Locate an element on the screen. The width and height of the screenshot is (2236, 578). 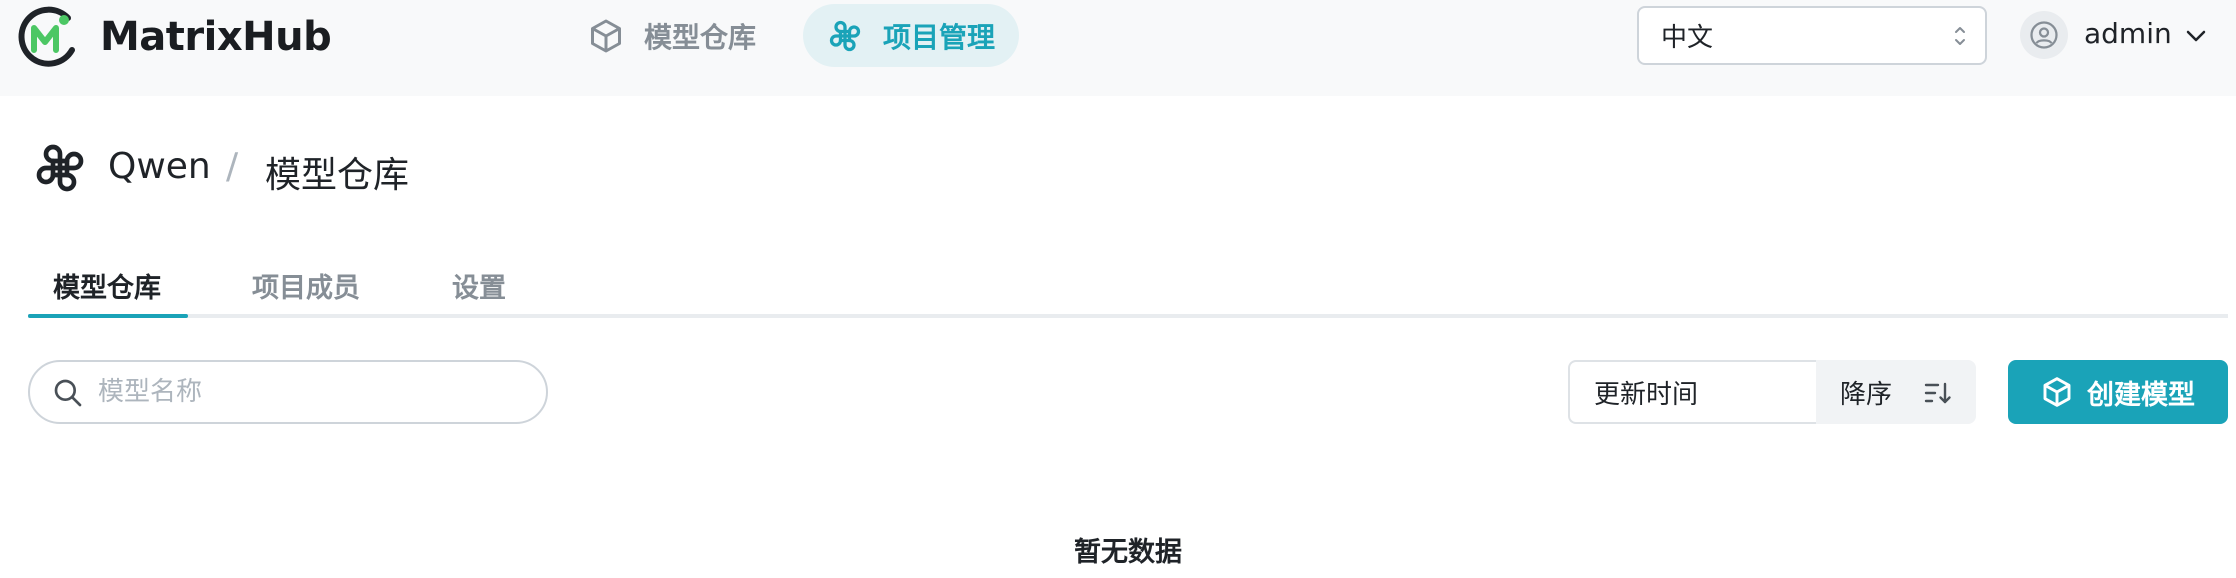
create-model-label: 创建模型 is located at coordinates (2141, 395).